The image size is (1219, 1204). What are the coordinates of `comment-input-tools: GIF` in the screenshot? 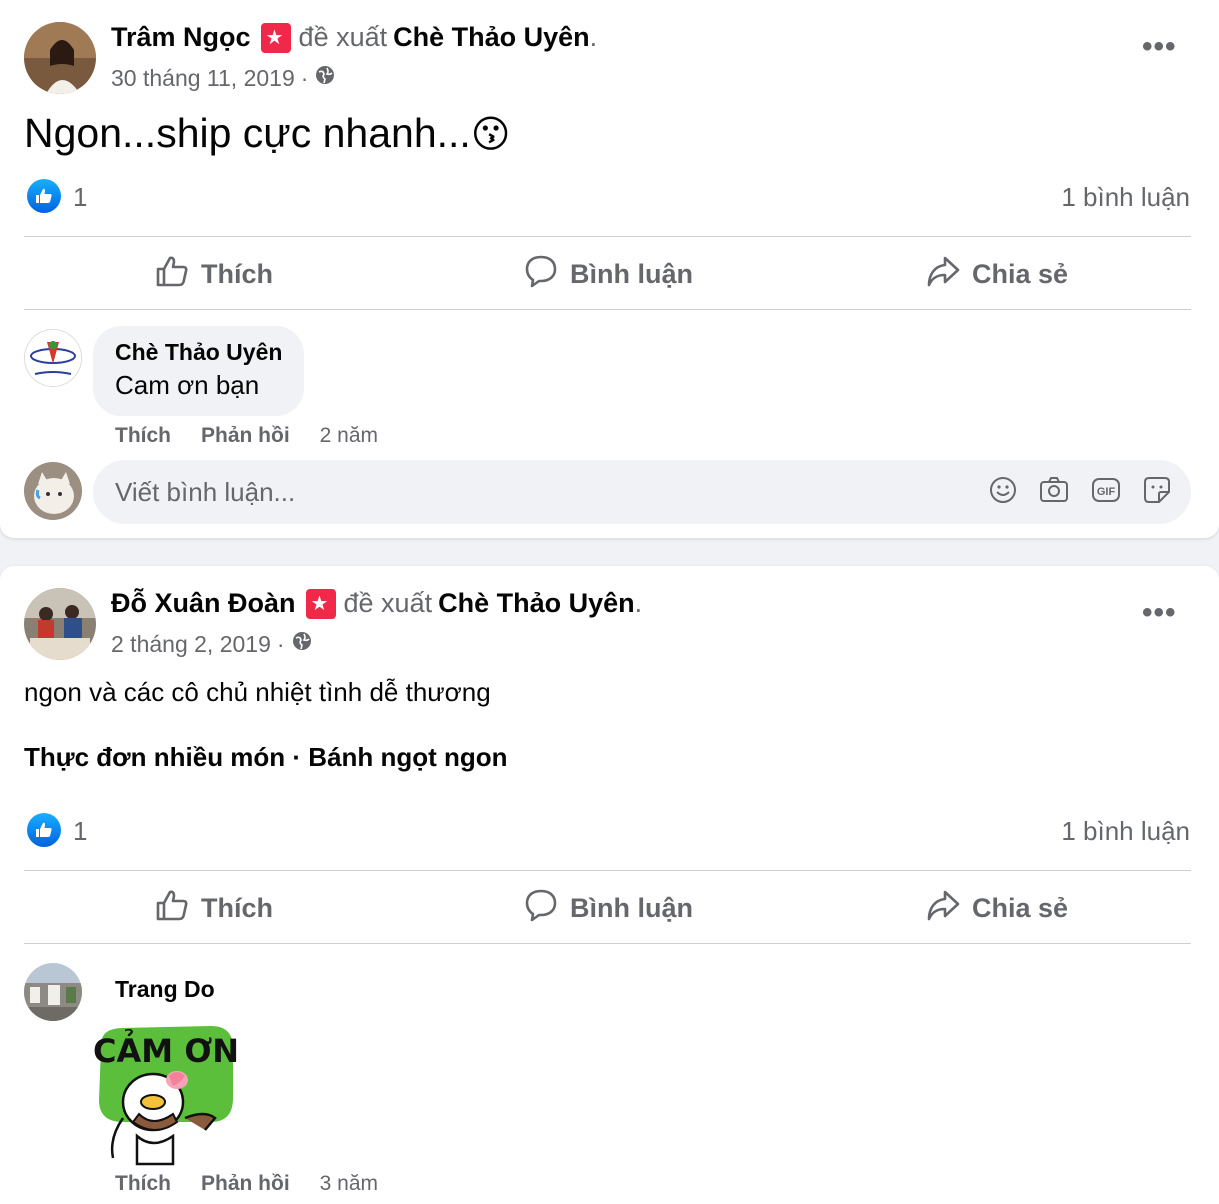 It's located at (1080, 492).